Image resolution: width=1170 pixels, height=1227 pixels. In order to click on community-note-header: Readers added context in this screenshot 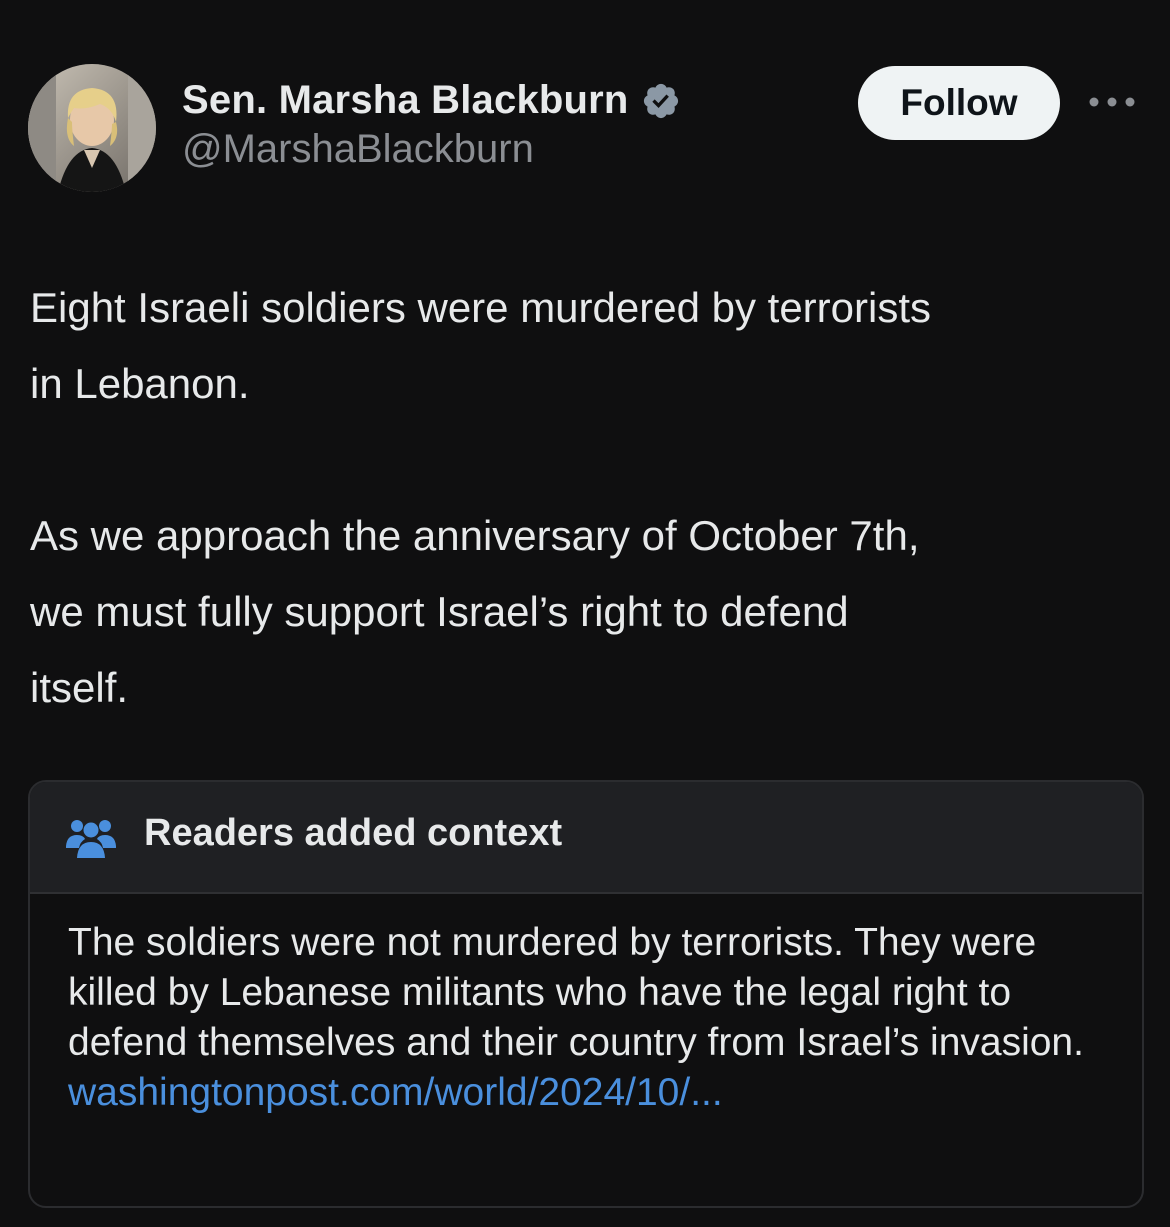, I will do `click(586, 838)`.